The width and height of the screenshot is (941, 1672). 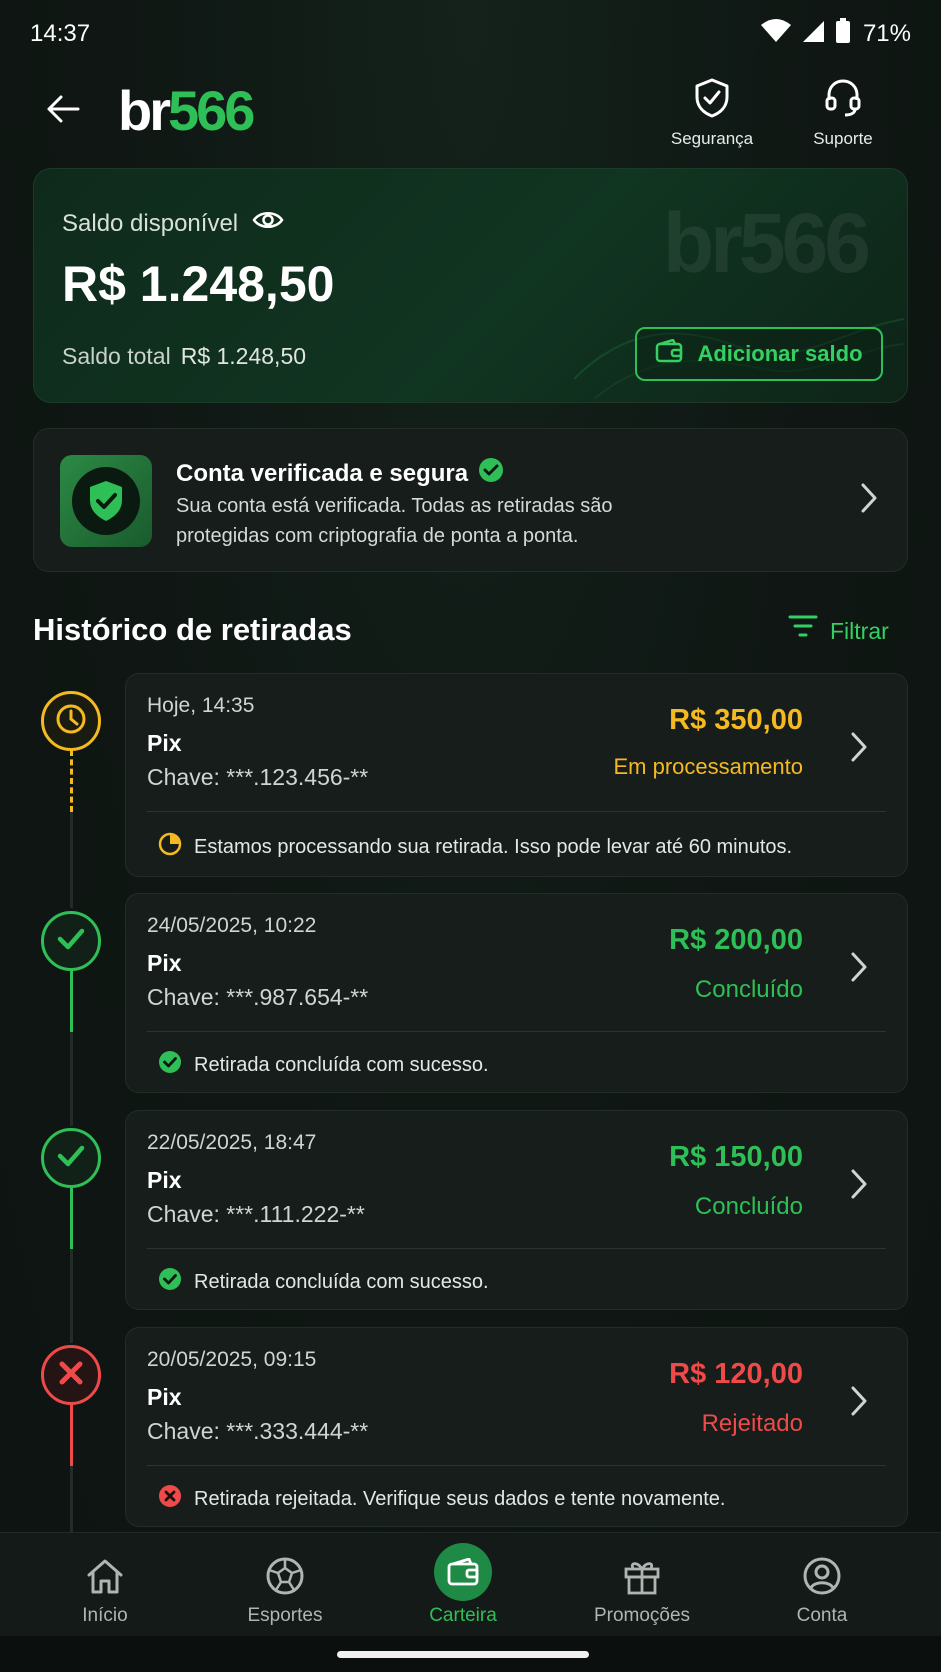 What do you see at coordinates (712, 100) in the screenshot?
I see `shield-check-icon` at bounding box center [712, 100].